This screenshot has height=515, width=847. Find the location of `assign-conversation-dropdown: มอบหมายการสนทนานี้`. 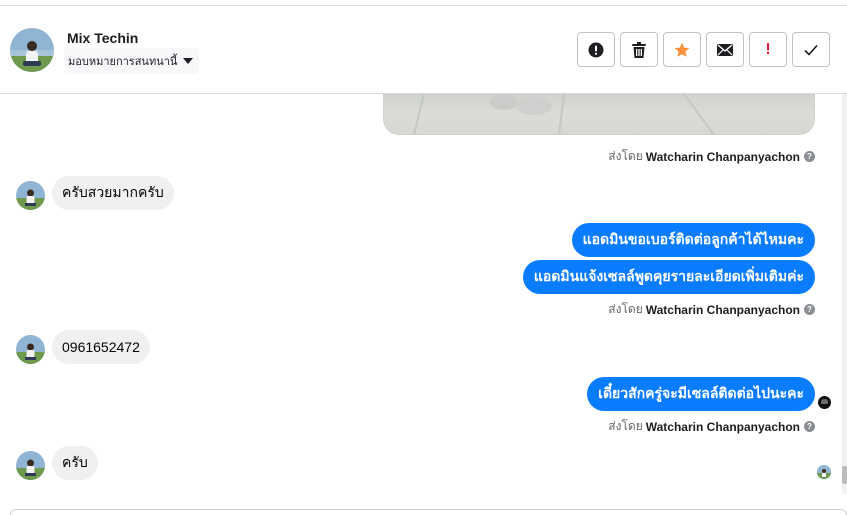

assign-conversation-dropdown: มอบหมายการสนทนานี้ is located at coordinates (132, 61).